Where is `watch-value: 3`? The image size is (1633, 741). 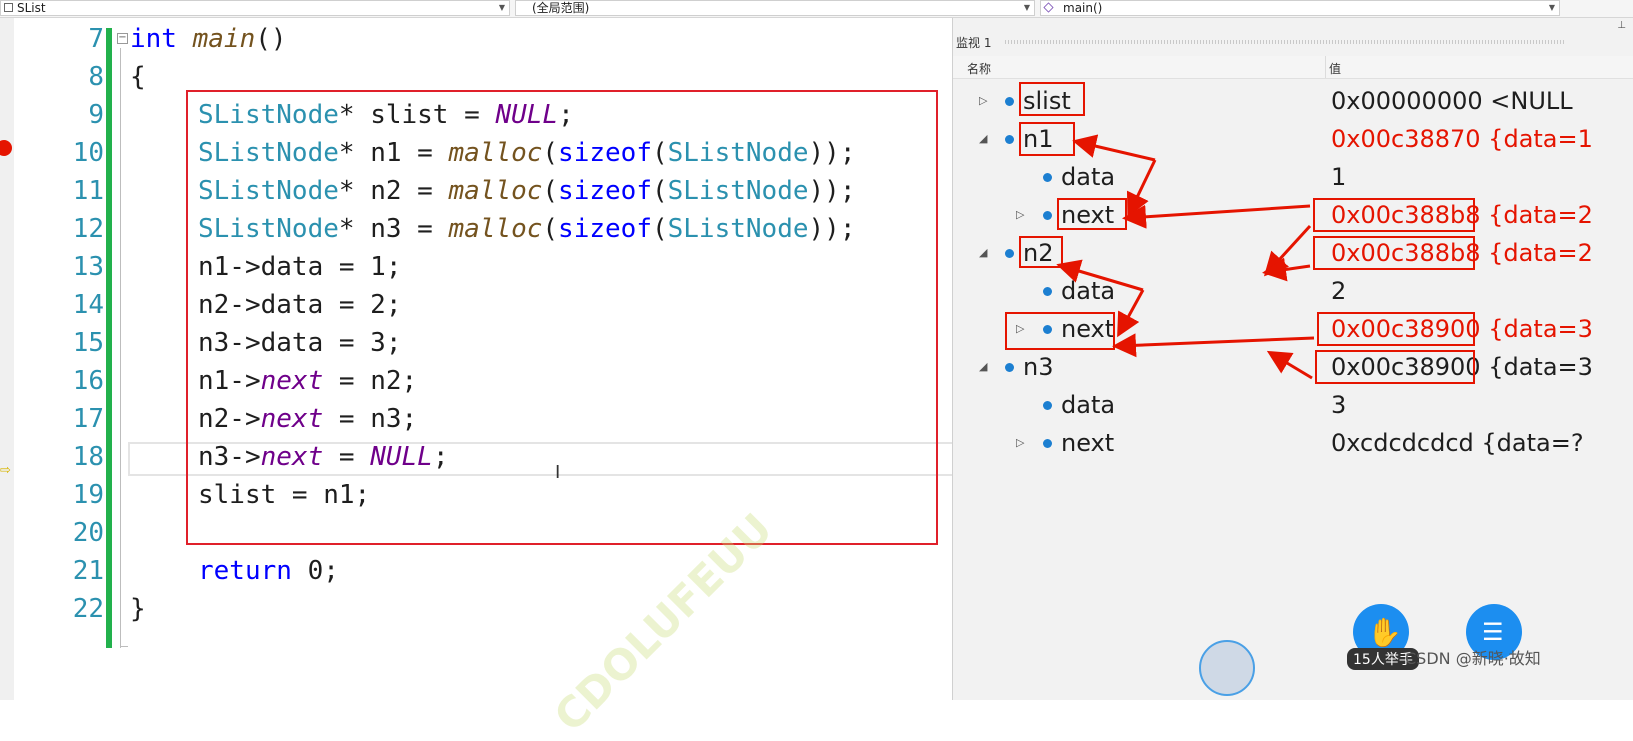 watch-value: 3 is located at coordinates (1339, 405).